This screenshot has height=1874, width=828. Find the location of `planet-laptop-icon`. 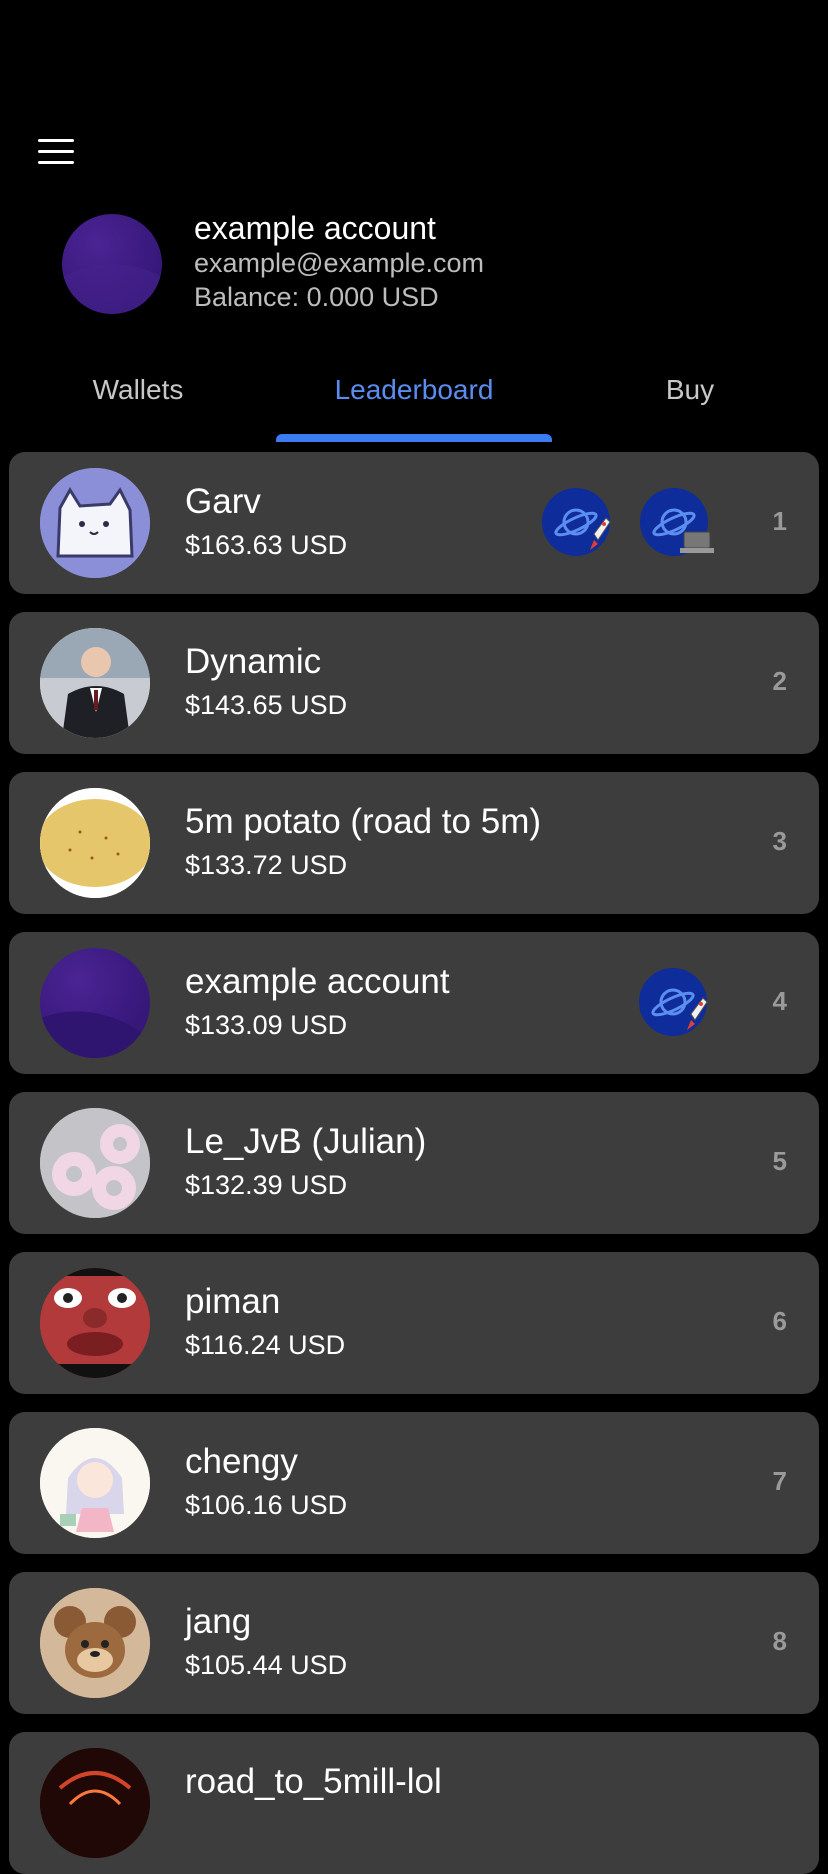

planet-laptop-icon is located at coordinates (677, 523).